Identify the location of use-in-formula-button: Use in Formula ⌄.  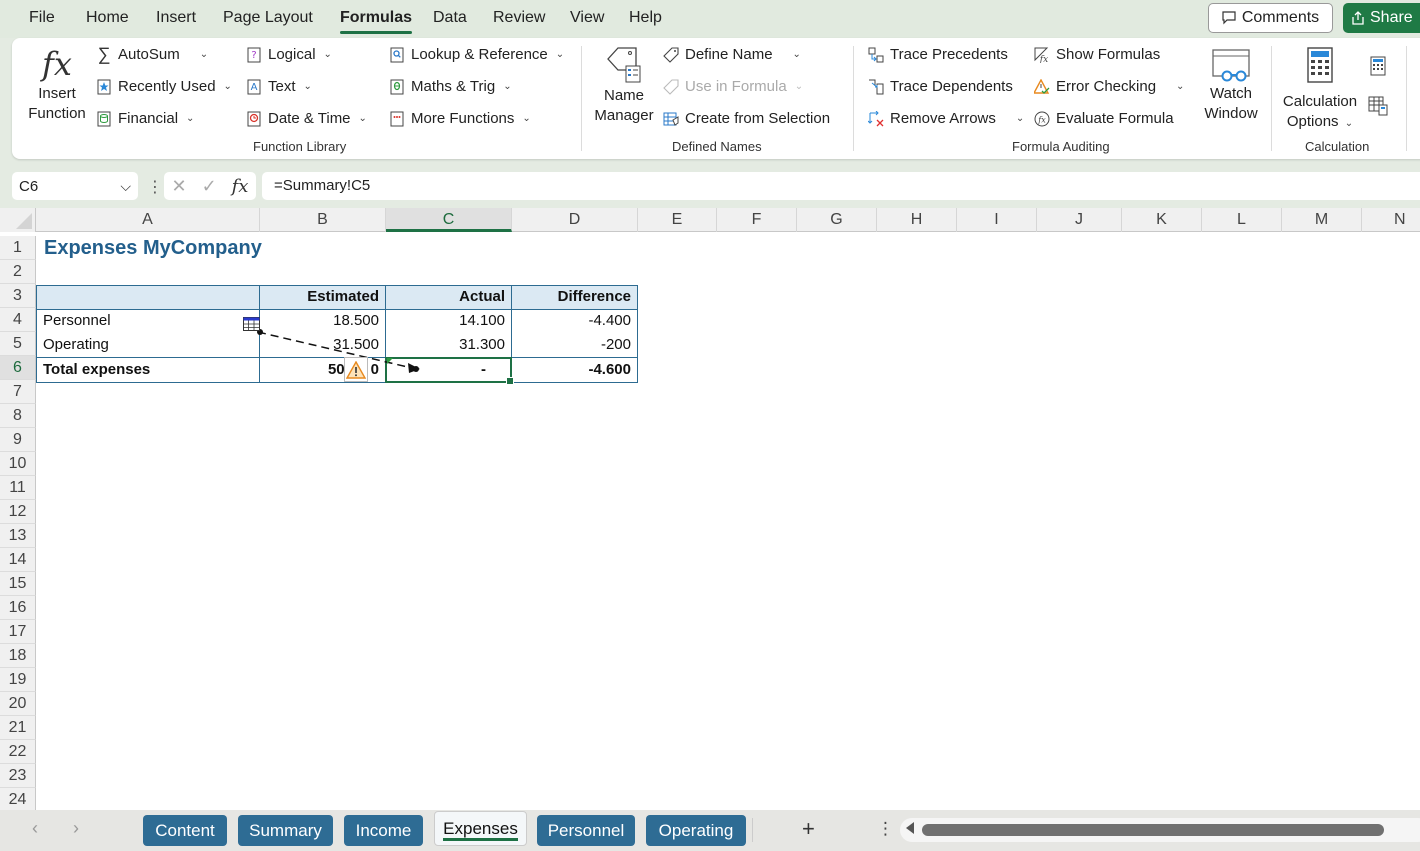
(733, 86).